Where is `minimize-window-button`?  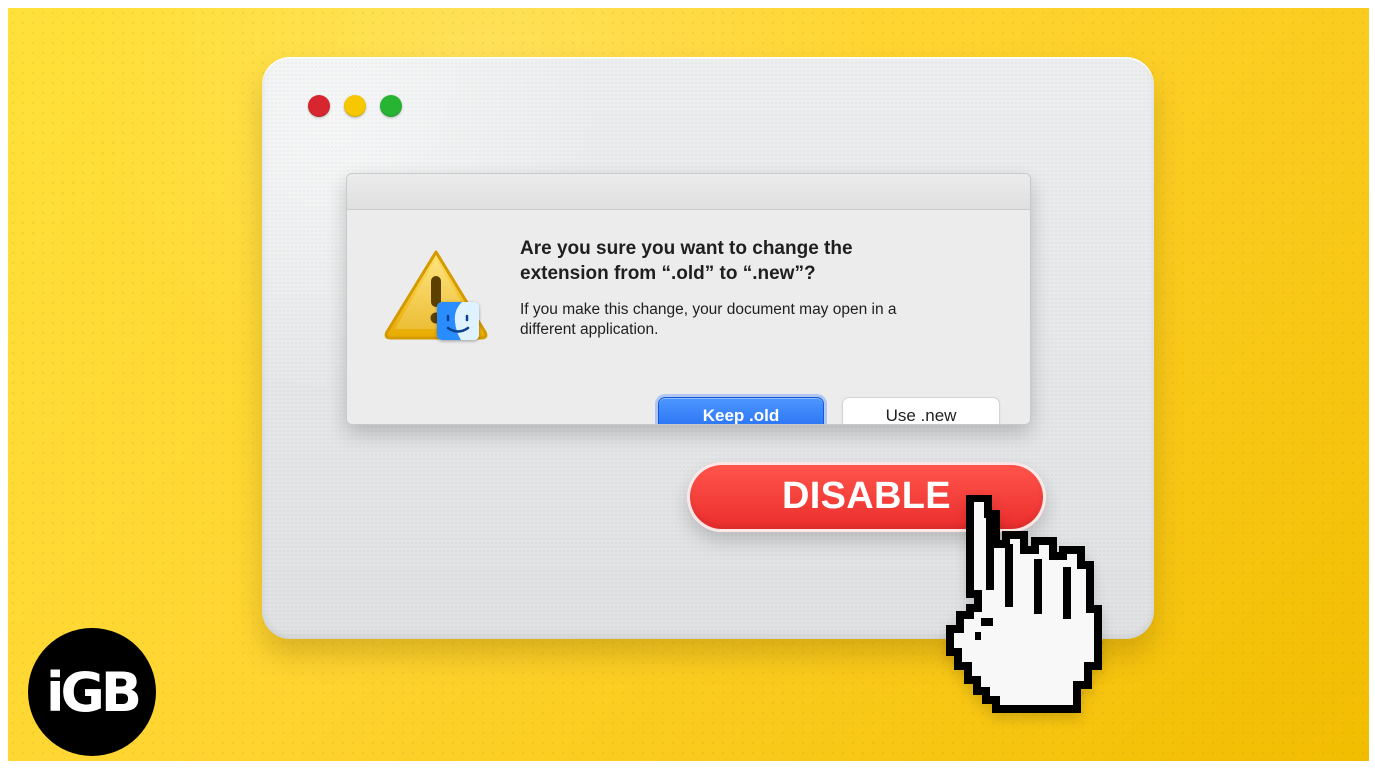
minimize-window-button is located at coordinates (355, 106).